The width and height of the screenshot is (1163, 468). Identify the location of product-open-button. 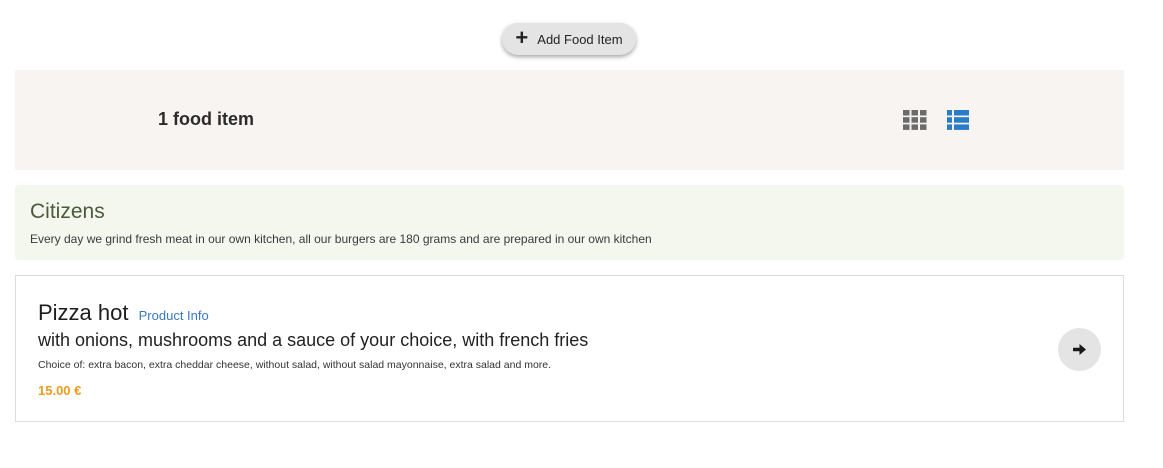
(1079, 349).